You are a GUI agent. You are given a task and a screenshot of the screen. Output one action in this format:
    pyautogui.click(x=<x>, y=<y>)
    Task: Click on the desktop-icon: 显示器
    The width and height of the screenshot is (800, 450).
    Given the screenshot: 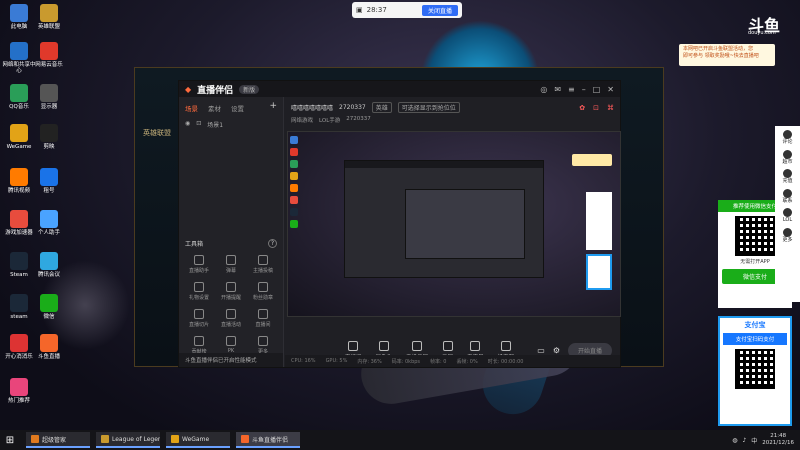 What is the action you would take?
    pyautogui.click(x=49, y=97)
    